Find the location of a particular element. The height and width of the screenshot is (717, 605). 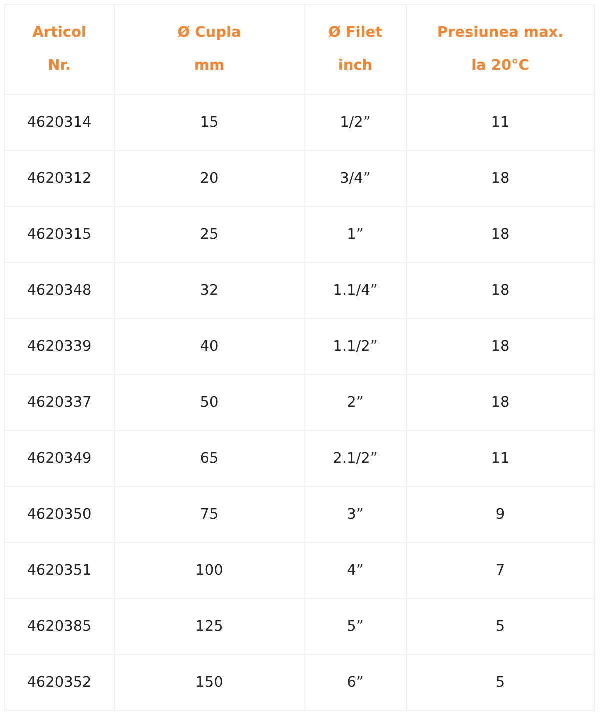

table-cell: 4620339 is located at coordinates (59, 346).